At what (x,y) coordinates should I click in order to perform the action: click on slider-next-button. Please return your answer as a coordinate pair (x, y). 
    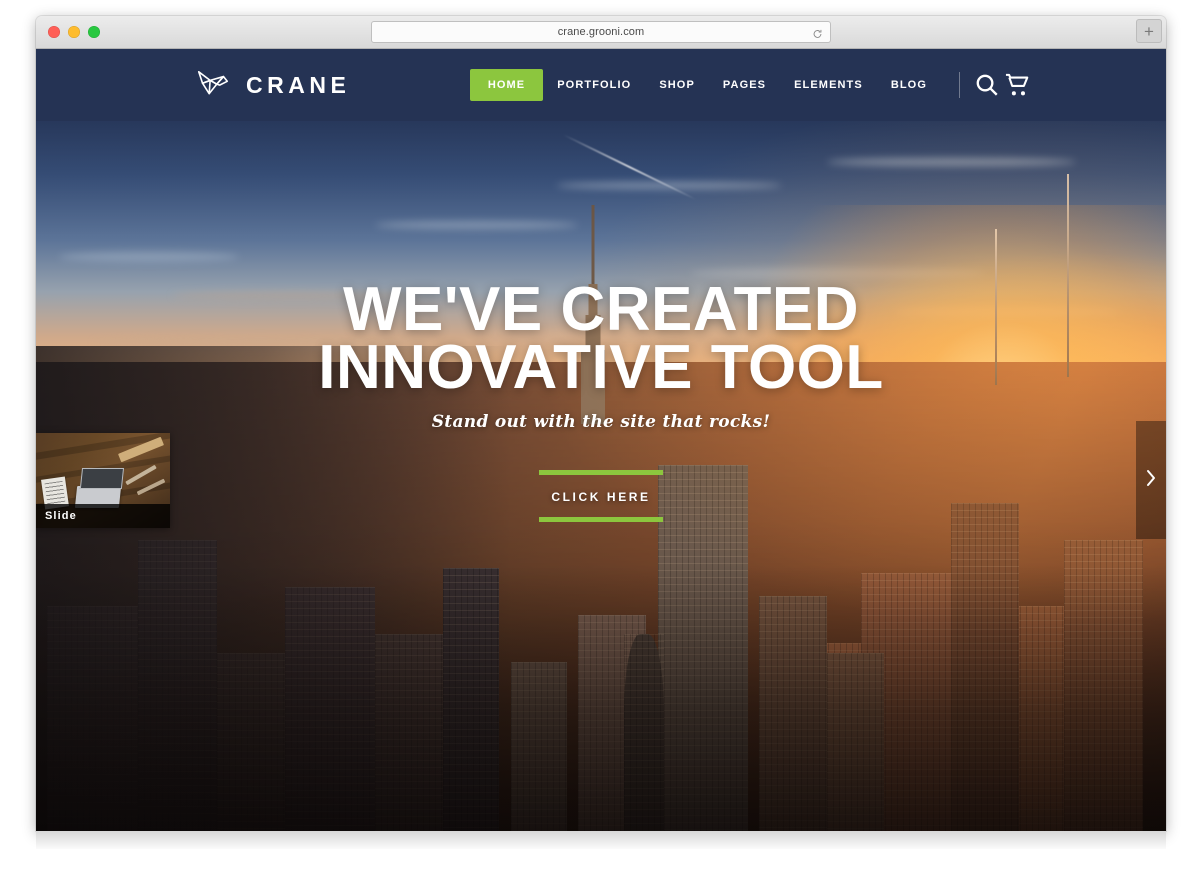
    Looking at the image, I should click on (1151, 480).